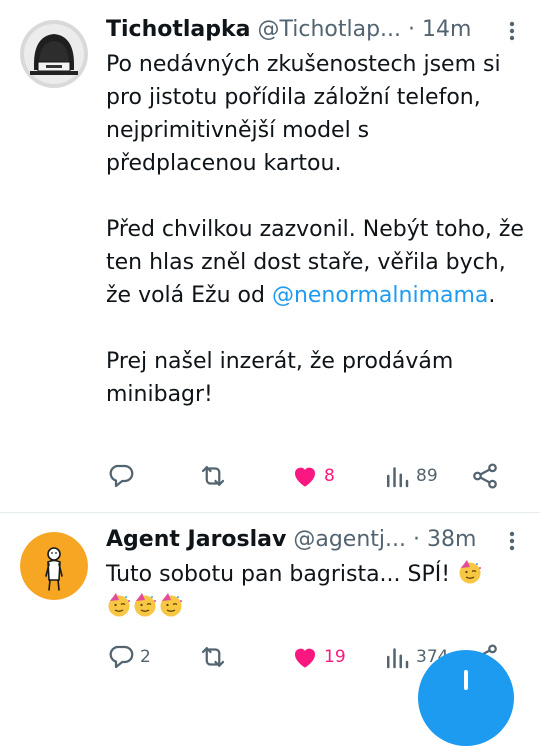 Image resolution: width=540 pixels, height=746 pixels. I want to click on tweet-header: Tichotlapka @Tichotlap... · 14m, so click(313, 30).